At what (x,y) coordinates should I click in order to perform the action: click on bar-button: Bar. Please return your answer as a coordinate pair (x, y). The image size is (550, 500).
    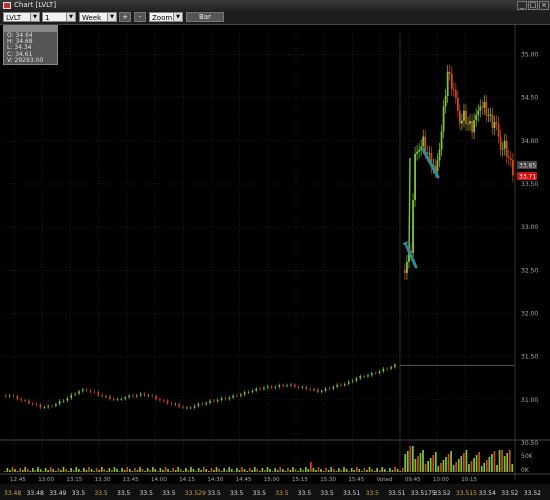
    Looking at the image, I should click on (205, 17).